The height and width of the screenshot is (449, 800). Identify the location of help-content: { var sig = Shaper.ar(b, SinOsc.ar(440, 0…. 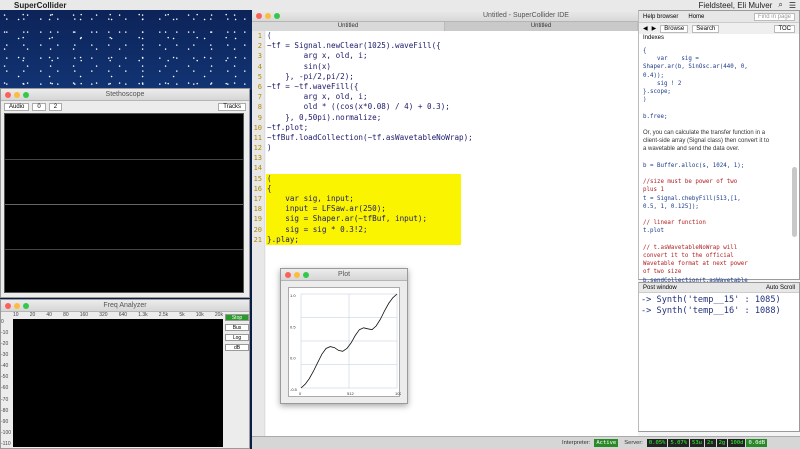
(716, 170).